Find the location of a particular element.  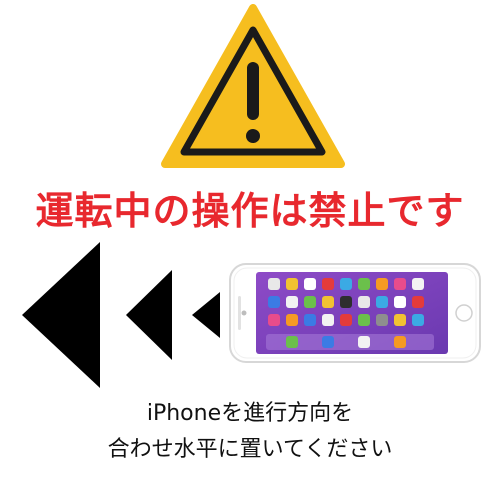

rewind-arrows-icon is located at coordinates (121, 315).